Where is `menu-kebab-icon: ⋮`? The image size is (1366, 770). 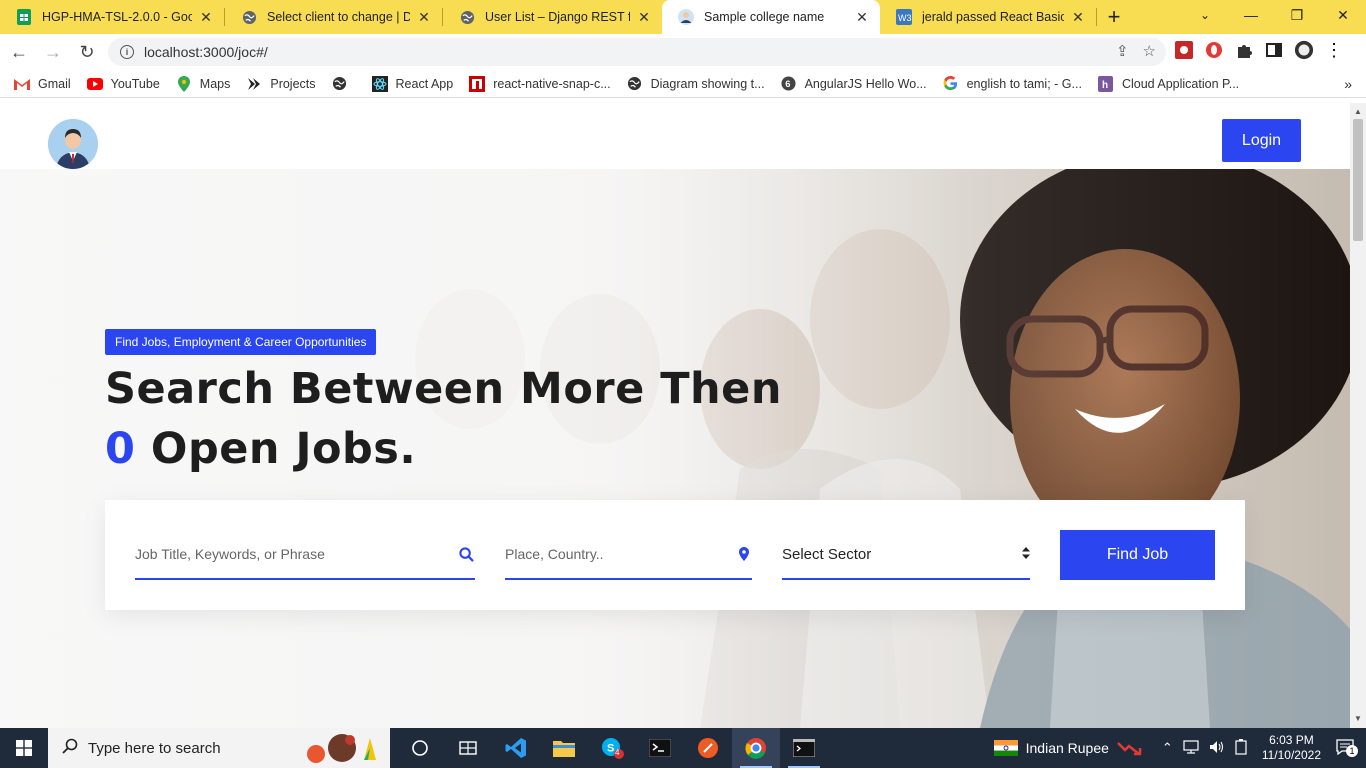 menu-kebab-icon: ⋮ is located at coordinates (1334, 50).